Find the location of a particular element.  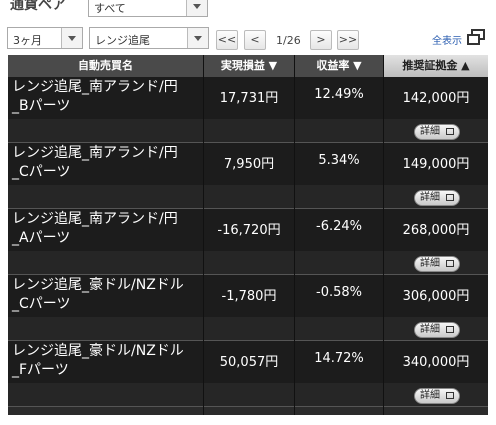

recommended-margin: 142,000円 is located at coordinates (436, 98).